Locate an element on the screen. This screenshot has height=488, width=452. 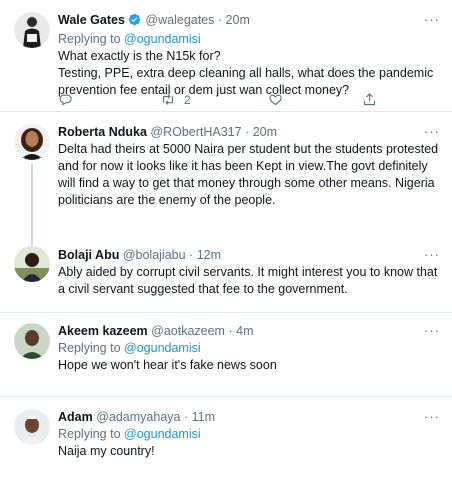
tweet-text: Hope we won't hear it's fake news soon is located at coordinates (167, 365).